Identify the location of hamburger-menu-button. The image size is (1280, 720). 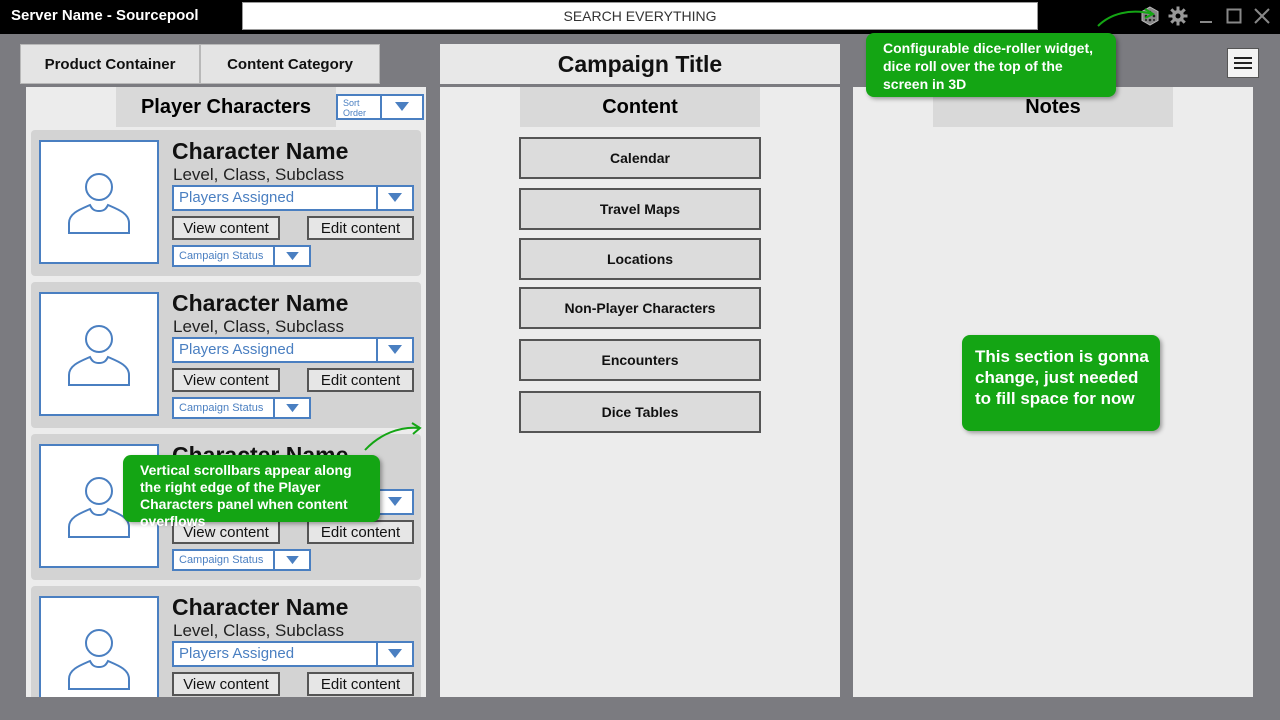
(1243, 63).